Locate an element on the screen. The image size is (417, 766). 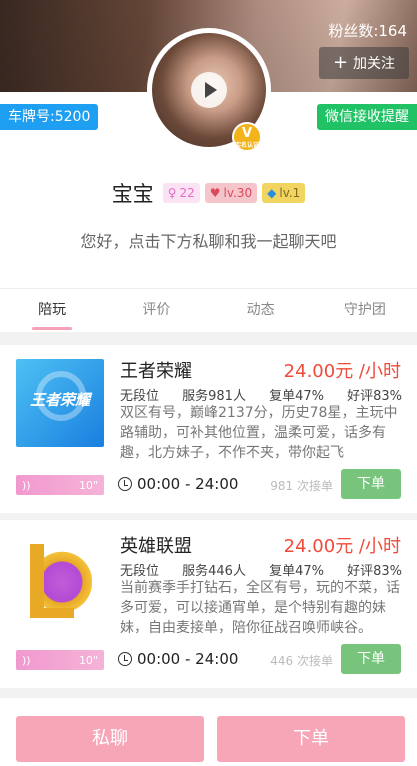
tab-moments: 动态 is located at coordinates (261, 310).